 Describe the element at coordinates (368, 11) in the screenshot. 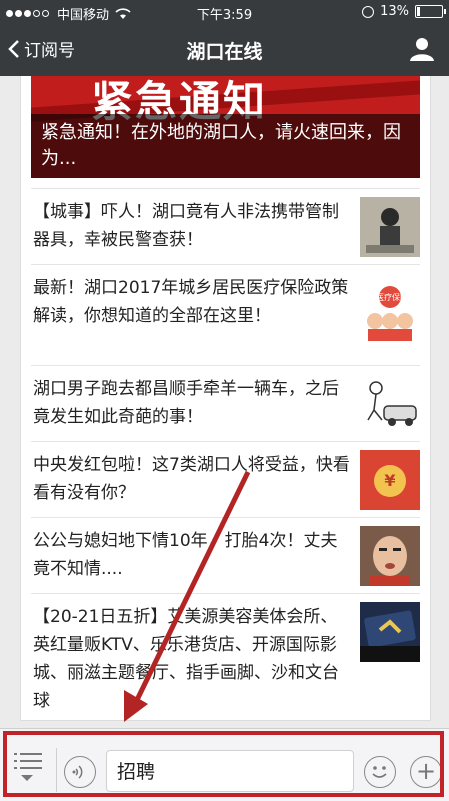

I see `rotation-lock-icon` at that location.